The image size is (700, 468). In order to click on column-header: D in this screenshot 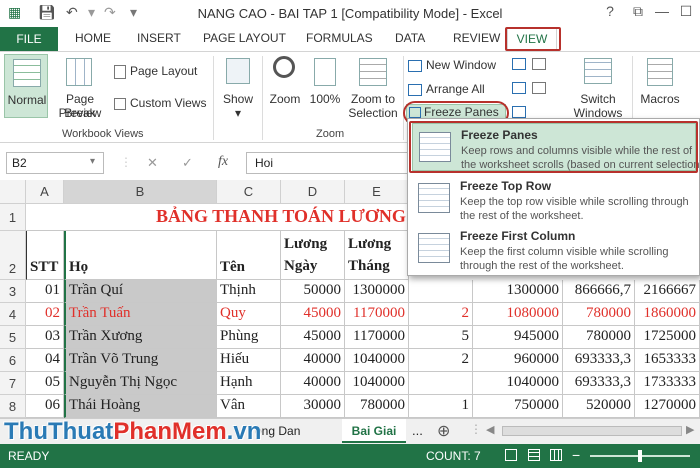, I will do `click(313, 192)`.